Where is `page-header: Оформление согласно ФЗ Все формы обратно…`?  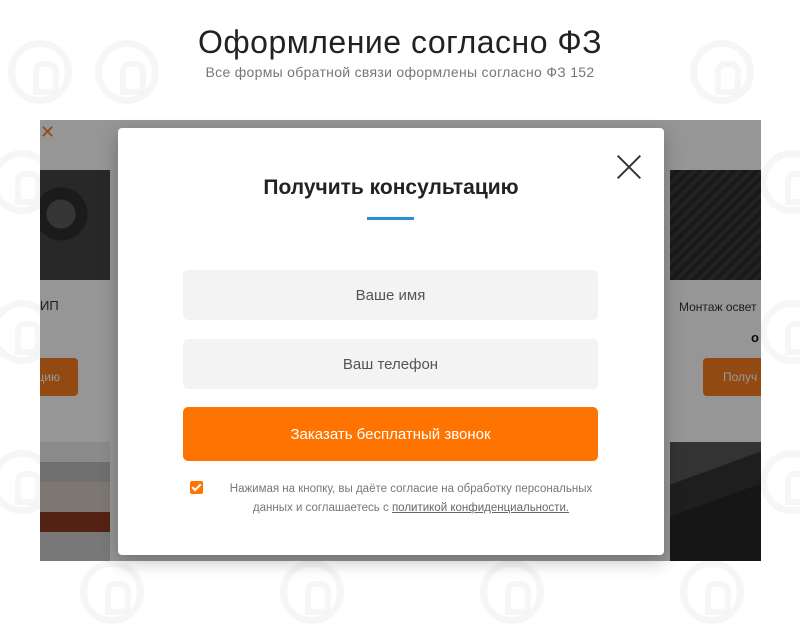
page-header: Оформление согласно ФЗ Все формы обратно… is located at coordinates (400, 51).